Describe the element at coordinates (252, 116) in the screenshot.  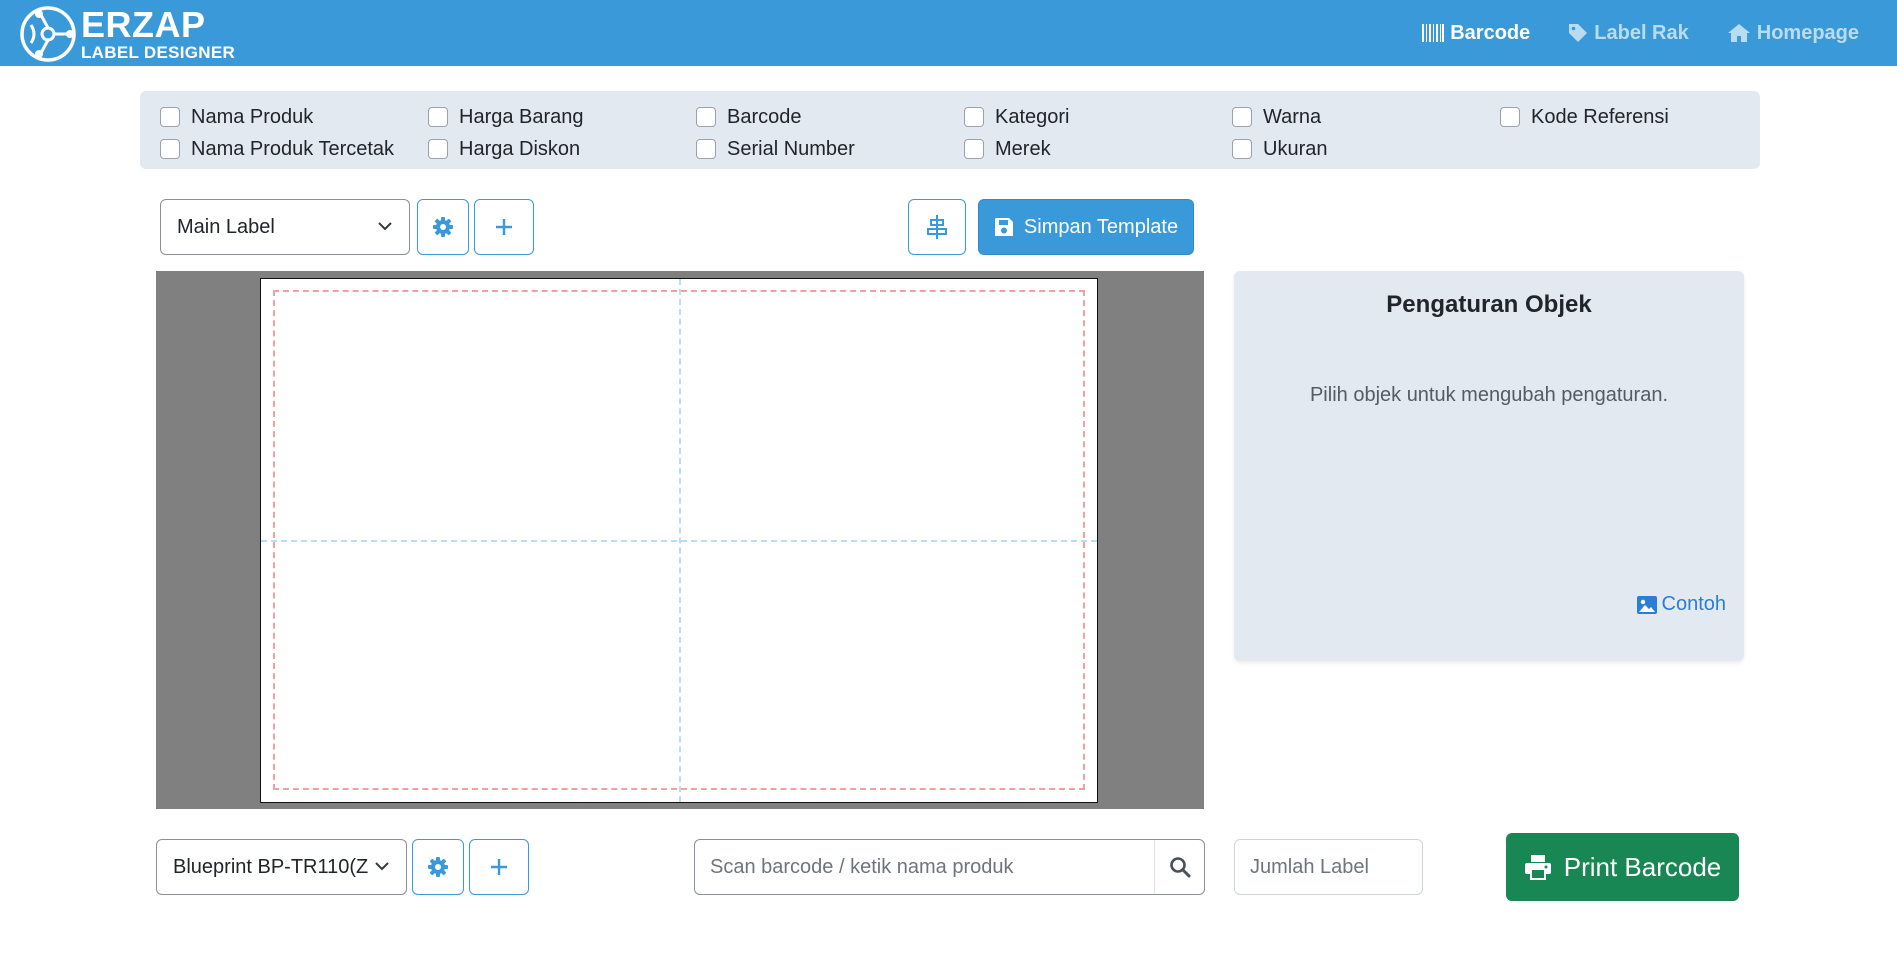
I see `field-option-label: Nama Produk` at that location.